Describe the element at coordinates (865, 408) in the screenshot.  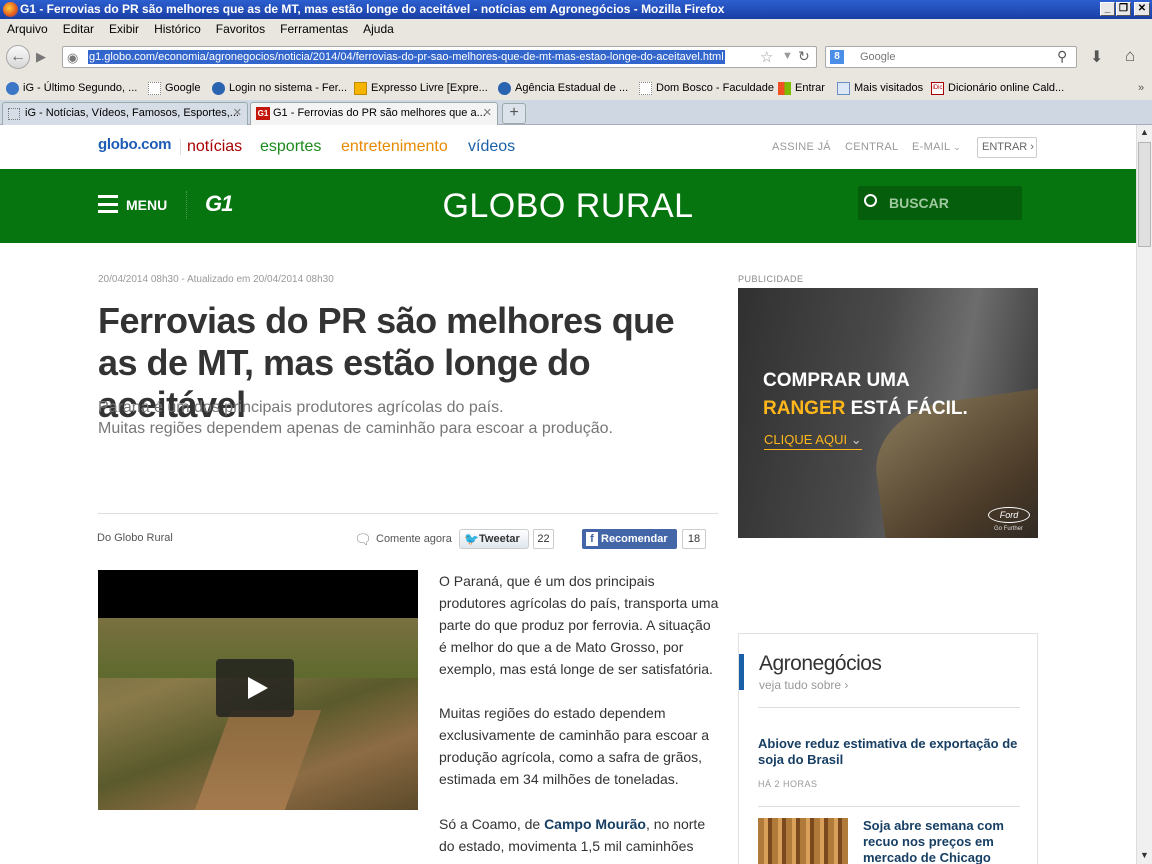
I see `ad-line2: RANGER ESTÁ FÁCIL.` at that location.